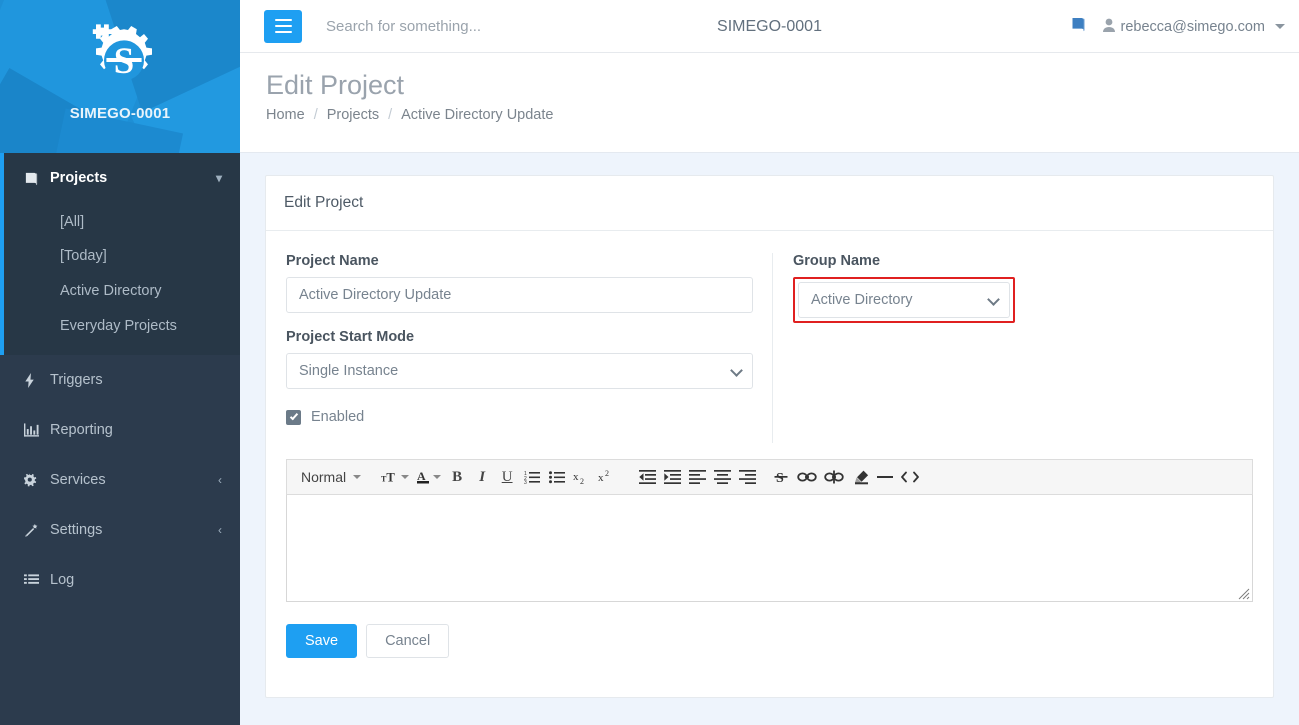 The width and height of the screenshot is (1299, 725). I want to click on breadcrumb-item-current: Active Directory Update, so click(477, 115).